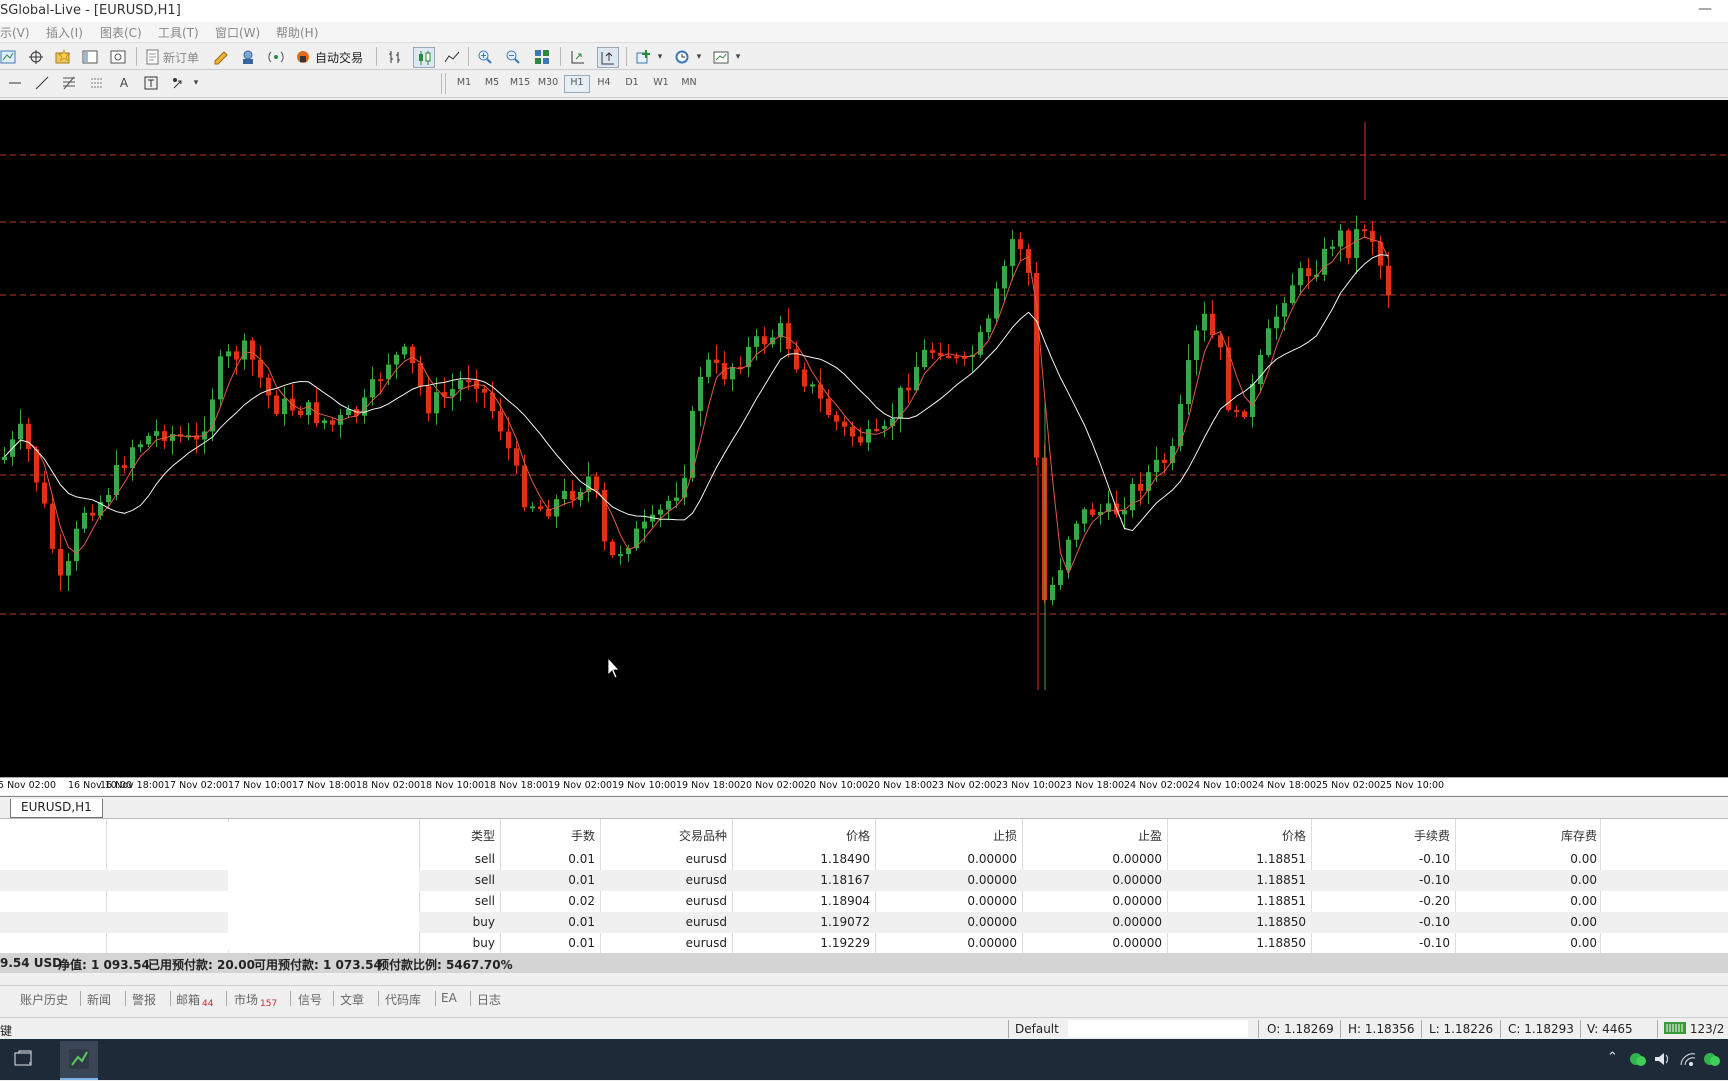 The image size is (1728, 1081). Describe the element at coordinates (1434, 901) in the screenshot. I see `position-cell: -0.20` at that location.